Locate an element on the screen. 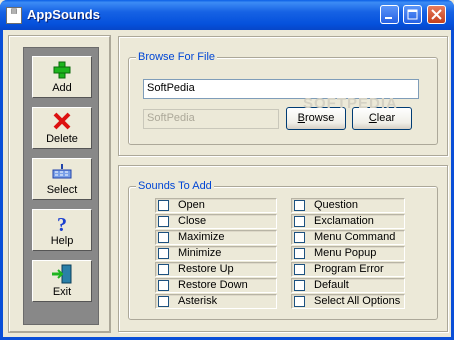 The width and height of the screenshot is (454, 340). exit-button: Exit is located at coordinates (62, 281).